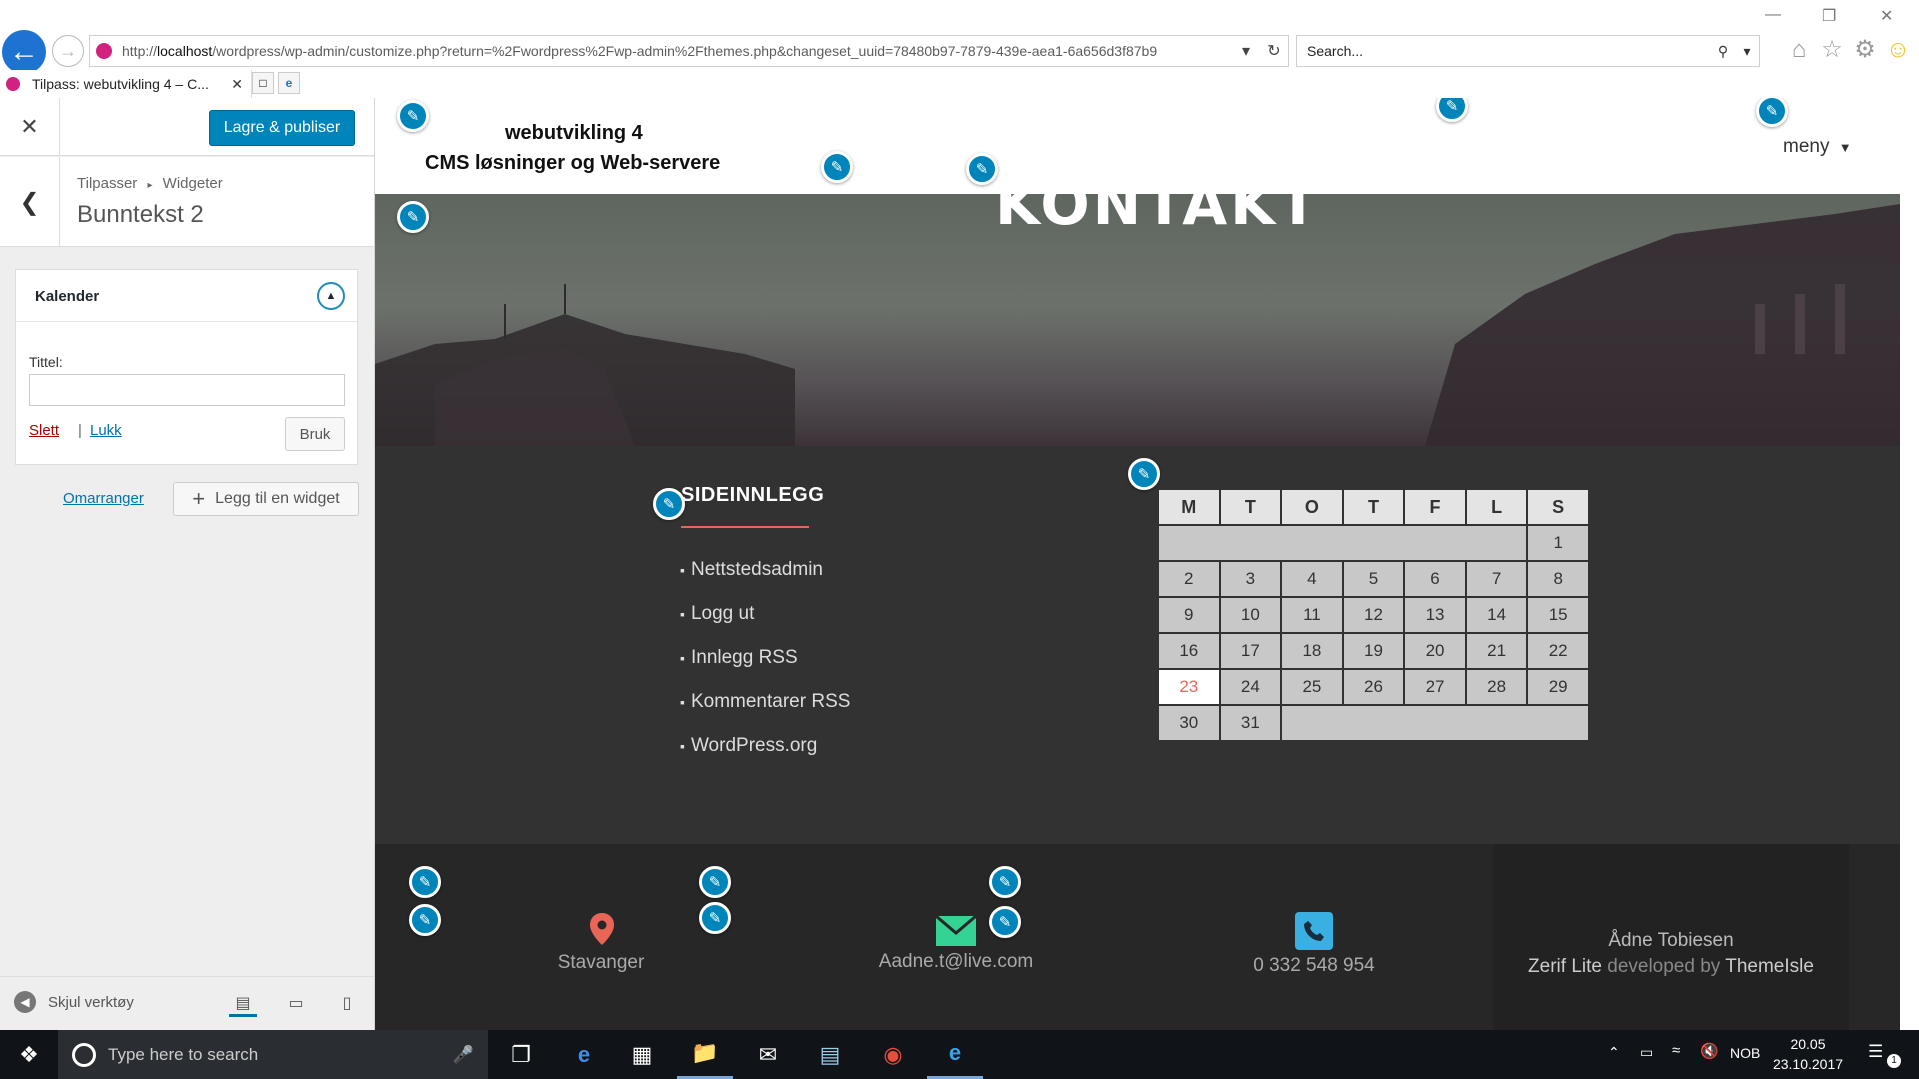  What do you see at coordinates (1250, 507) in the screenshot?
I see `weekday-header: T` at bounding box center [1250, 507].